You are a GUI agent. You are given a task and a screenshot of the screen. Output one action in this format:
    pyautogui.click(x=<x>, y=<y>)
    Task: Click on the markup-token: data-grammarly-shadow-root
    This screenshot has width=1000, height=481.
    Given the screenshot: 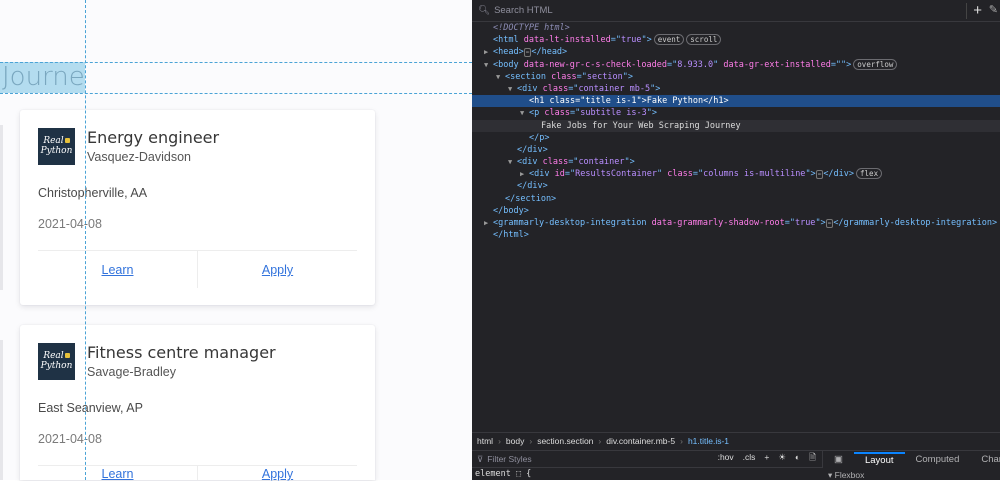 What is the action you would take?
    pyautogui.click(x=718, y=223)
    